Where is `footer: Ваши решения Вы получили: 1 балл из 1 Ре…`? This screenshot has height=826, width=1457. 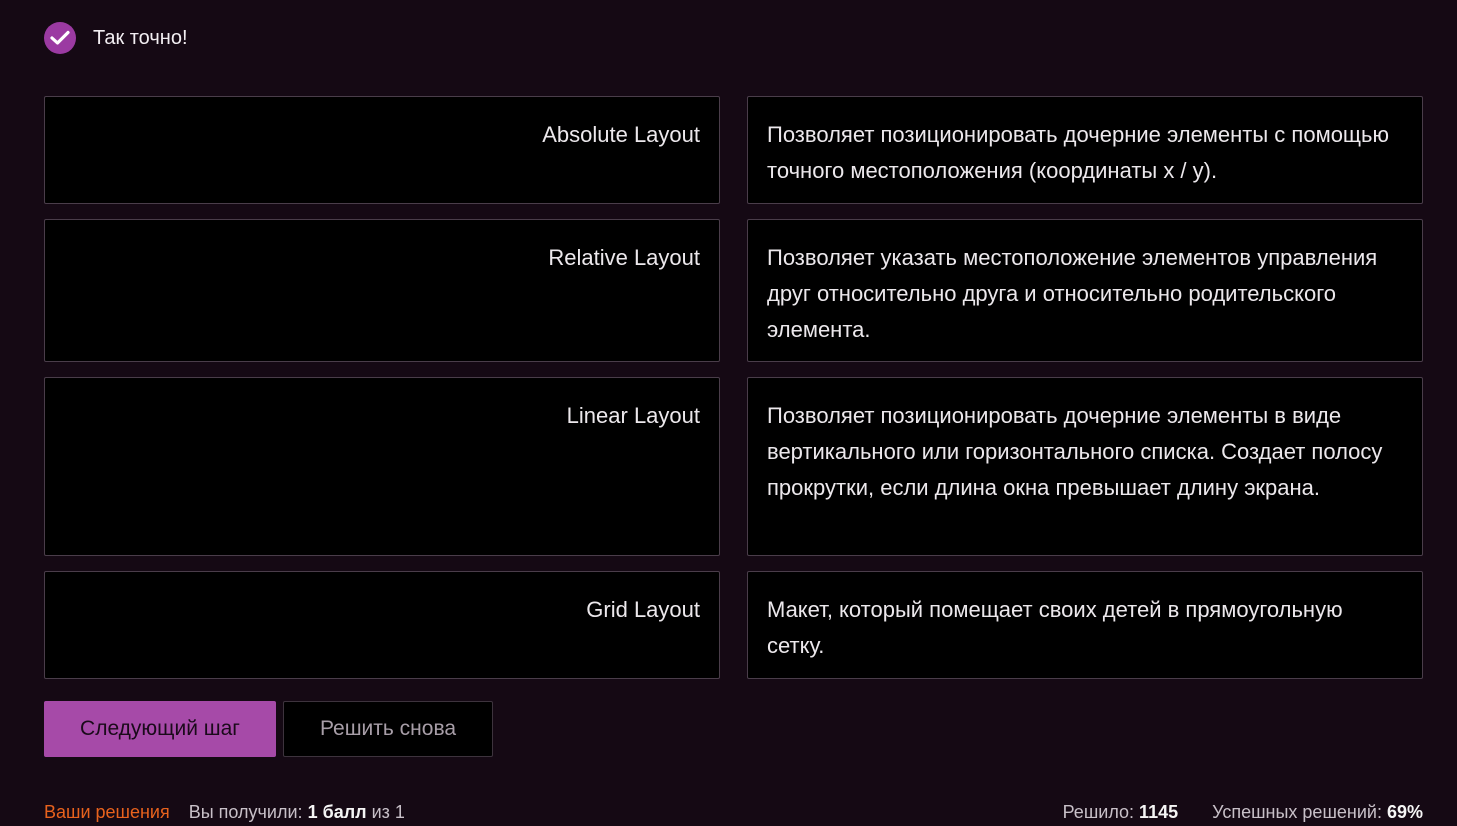 footer: Ваши решения Вы получили: 1 балл из 1 Ре… is located at coordinates (733, 812).